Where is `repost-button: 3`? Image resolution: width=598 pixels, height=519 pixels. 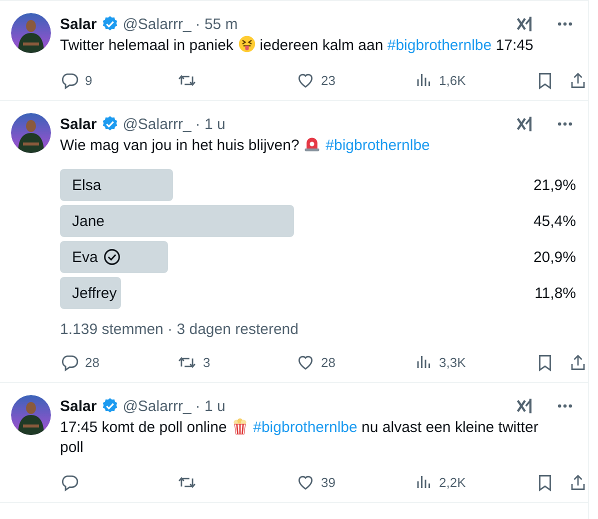
repost-button: 3 is located at coordinates (193, 362).